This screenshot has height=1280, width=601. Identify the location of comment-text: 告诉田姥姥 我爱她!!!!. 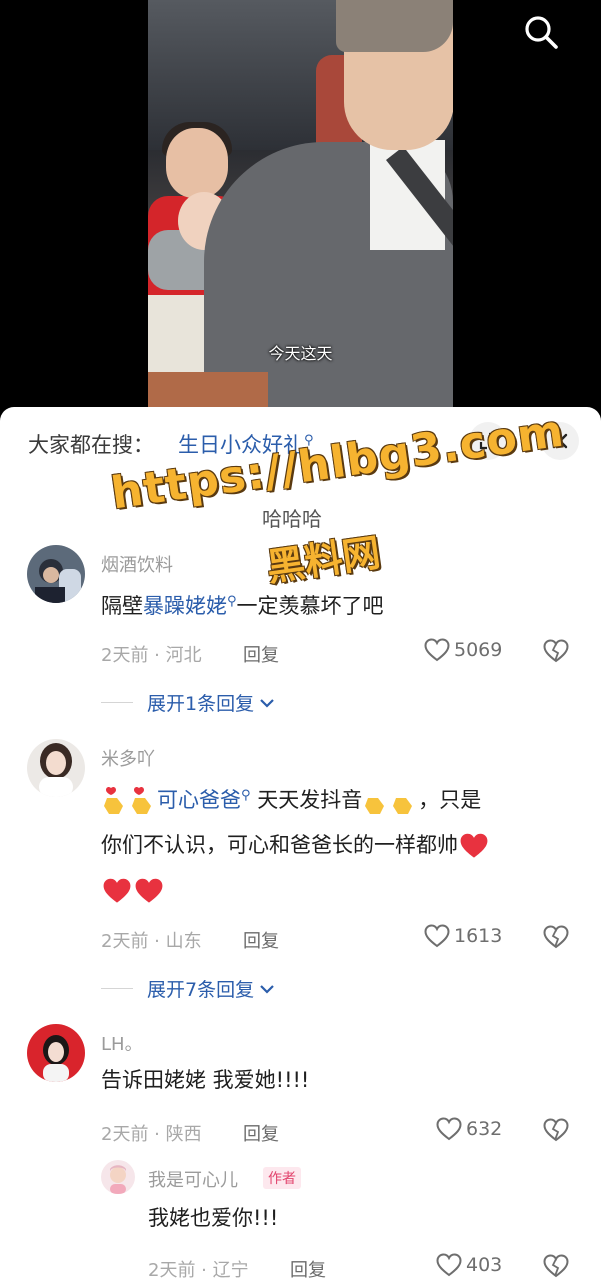
(205, 1080).